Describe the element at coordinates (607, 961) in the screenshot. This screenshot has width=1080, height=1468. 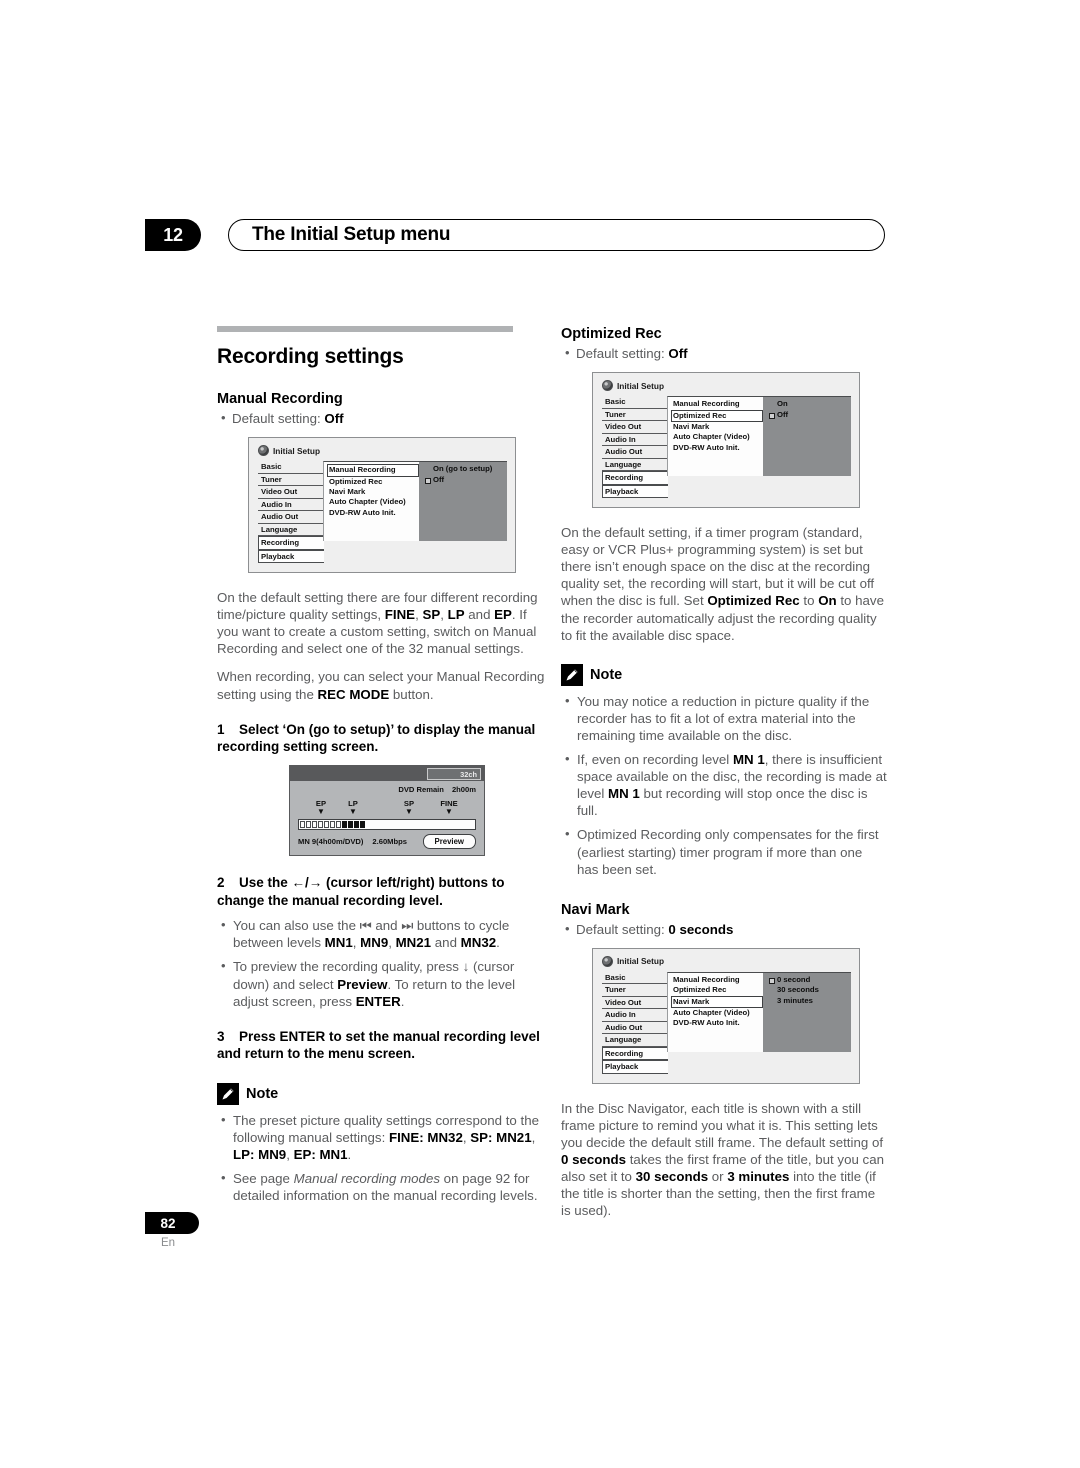
I see `disc-icon` at that location.